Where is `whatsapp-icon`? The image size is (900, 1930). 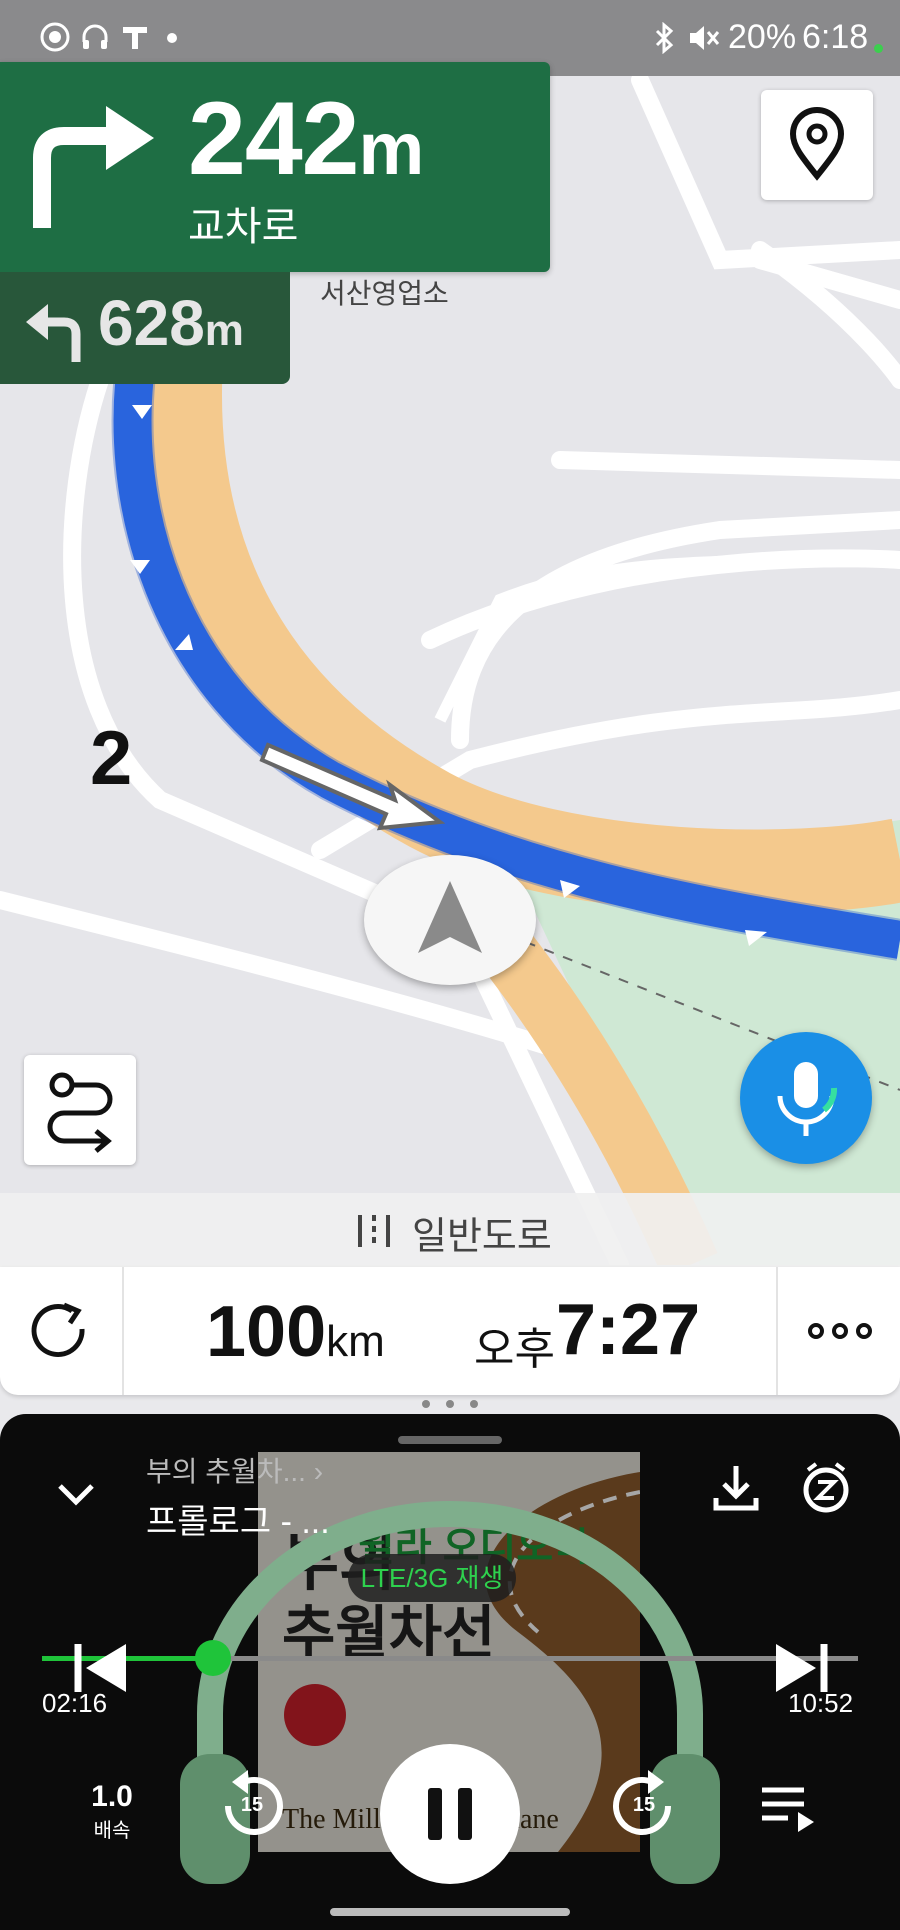
whatsapp-icon is located at coordinates (55, 37).